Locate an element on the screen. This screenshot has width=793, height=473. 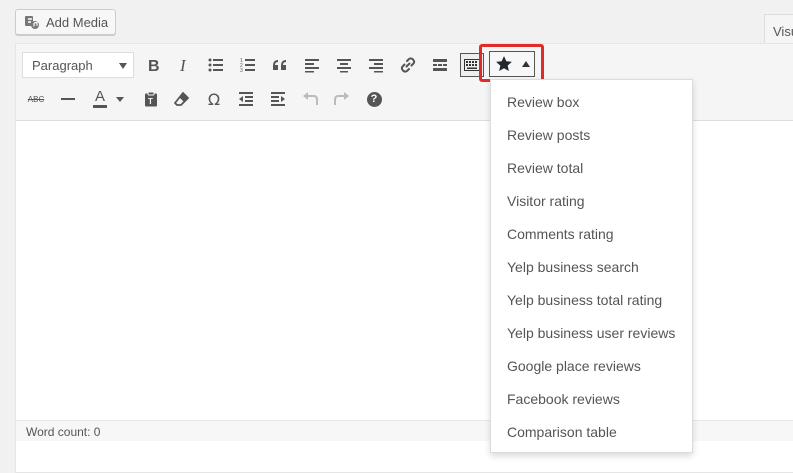
tab-visual-label: Visu is located at coordinates (783, 31).